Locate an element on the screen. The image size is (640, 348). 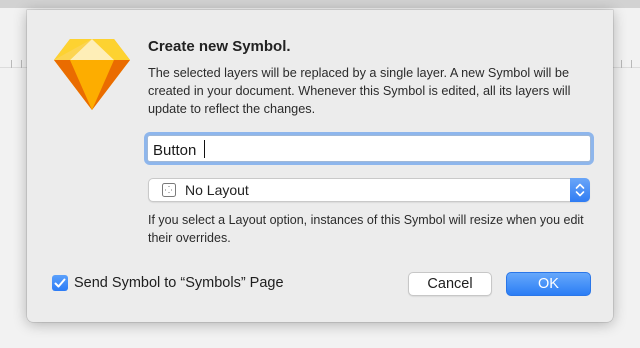
select-stepper is located at coordinates (580, 190).